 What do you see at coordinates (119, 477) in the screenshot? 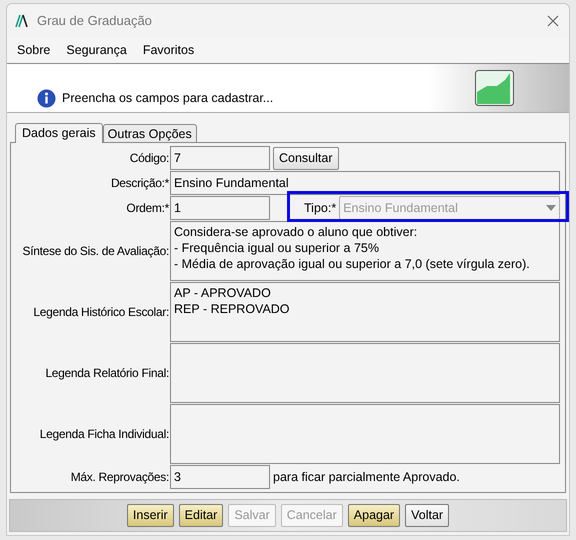
I see `field-label: Máx. Reprovações:` at bounding box center [119, 477].